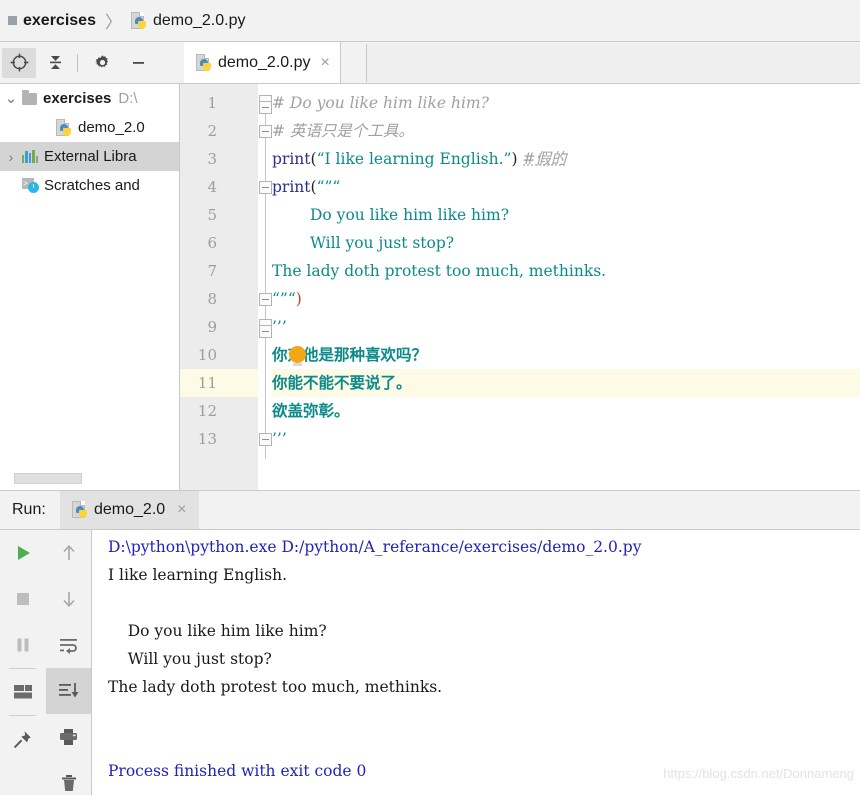  I want to click on code-token: Will you just stop?, so click(382, 243).